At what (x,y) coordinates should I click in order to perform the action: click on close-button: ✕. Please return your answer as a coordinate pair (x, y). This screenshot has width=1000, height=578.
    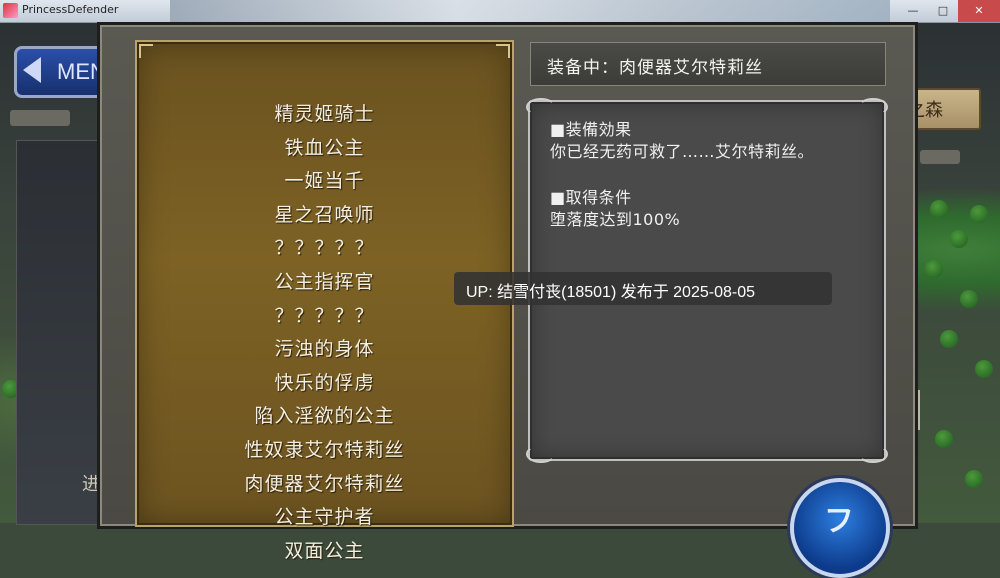
    Looking at the image, I should click on (979, 11).